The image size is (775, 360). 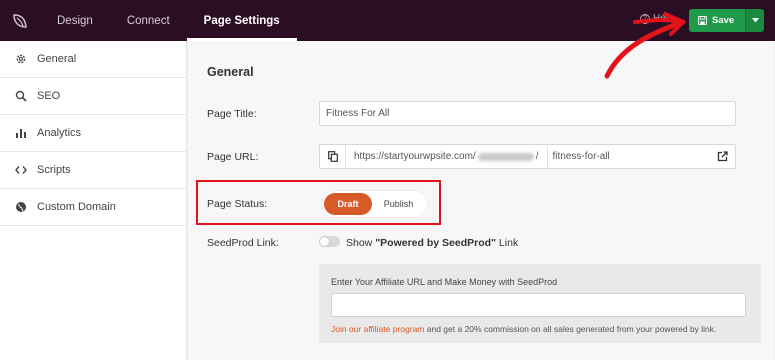 What do you see at coordinates (318, 202) in the screenshot?
I see `highlight-box` at bounding box center [318, 202].